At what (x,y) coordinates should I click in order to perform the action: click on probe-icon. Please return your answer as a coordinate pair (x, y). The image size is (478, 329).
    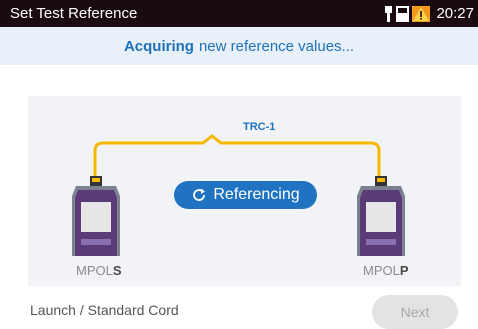
    Looking at the image, I should click on (388, 13).